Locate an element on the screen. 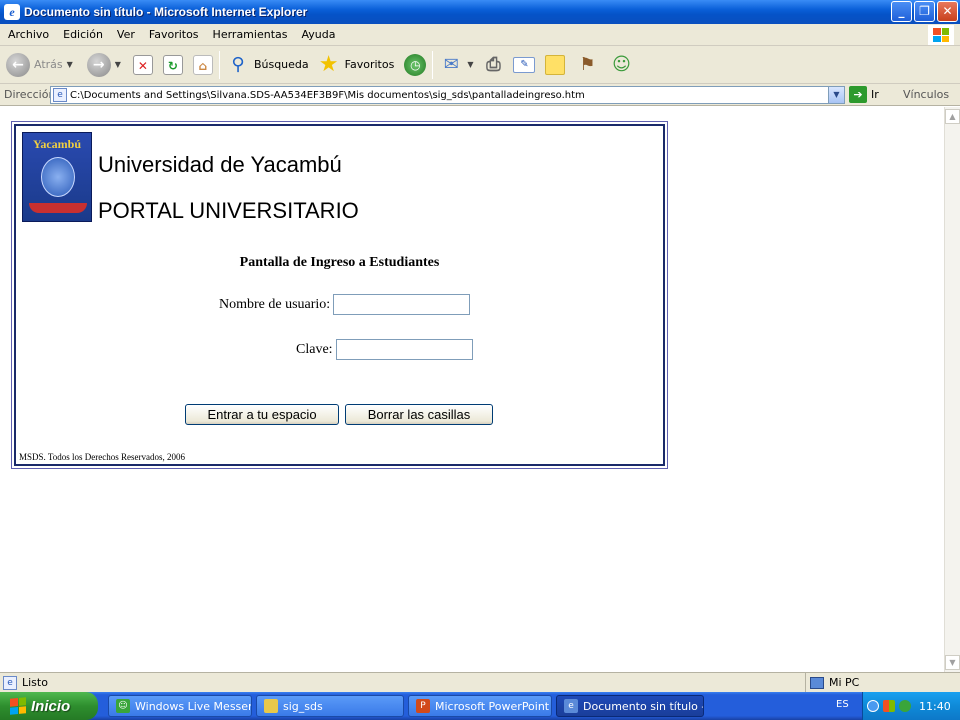 This screenshot has width=960, height=720. back-button: ← Atrás ▼ is located at coordinates (39, 64).